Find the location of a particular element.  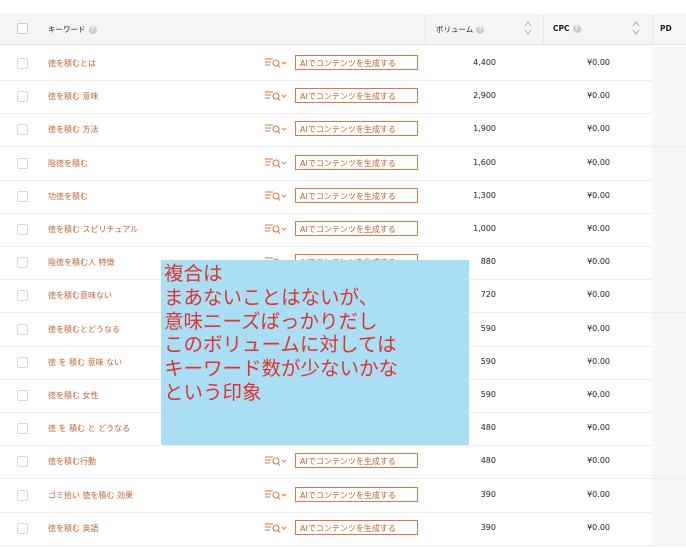

keyword-link: 徳を積む意味ない is located at coordinates (80, 295).